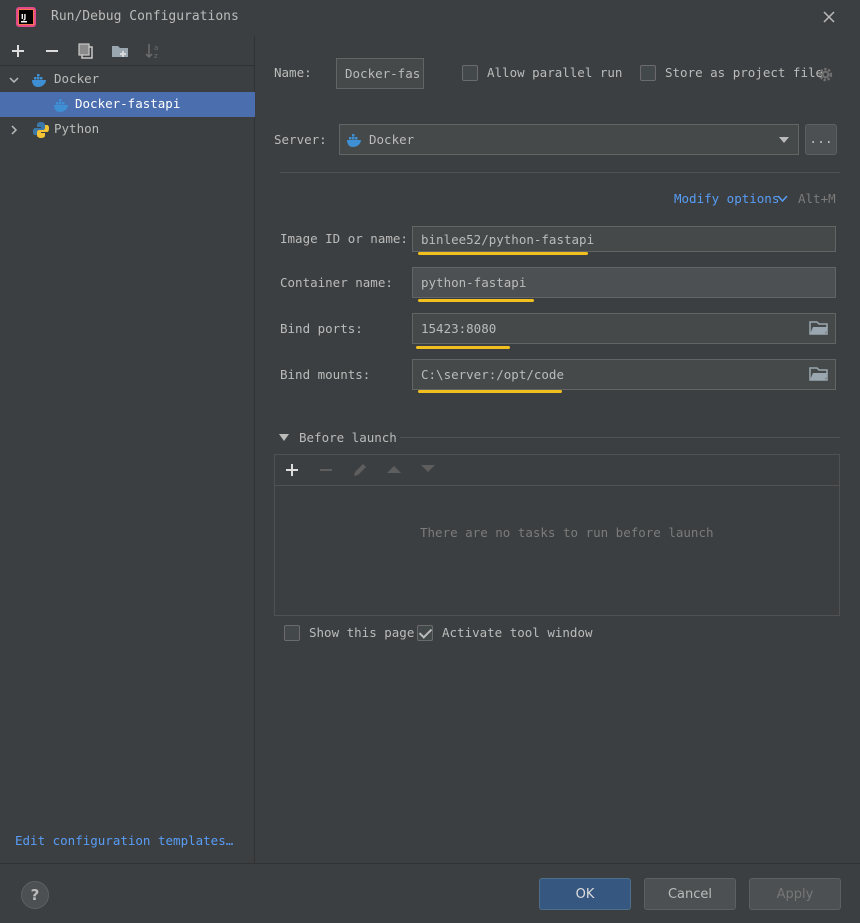 The height and width of the screenshot is (923, 860). Describe the element at coordinates (394, 469) in the screenshot. I see `move-up-icon` at that location.